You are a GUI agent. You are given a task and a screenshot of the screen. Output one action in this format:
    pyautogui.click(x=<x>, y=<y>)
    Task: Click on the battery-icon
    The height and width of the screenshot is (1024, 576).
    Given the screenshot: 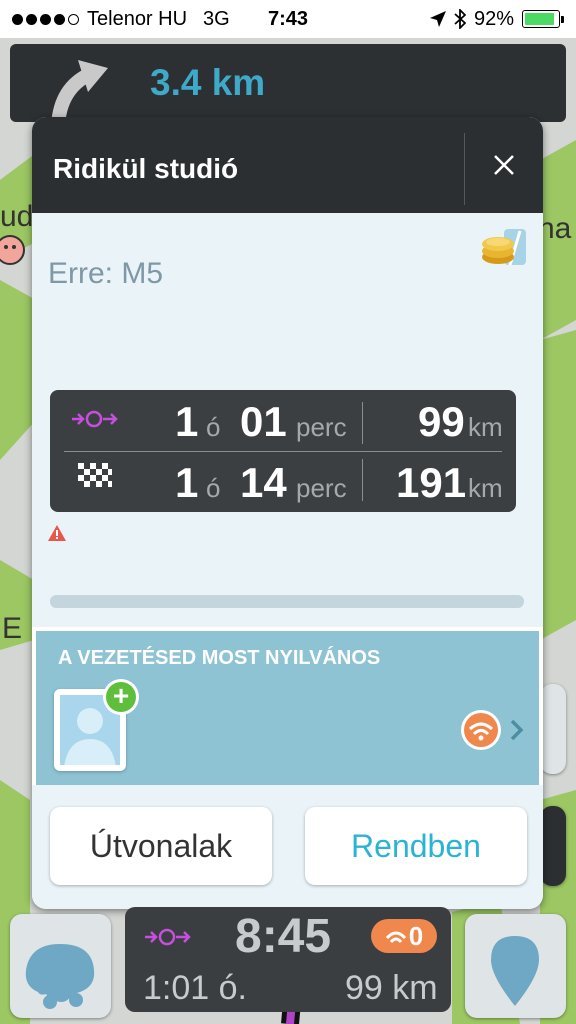 What is the action you would take?
    pyautogui.click(x=543, y=19)
    